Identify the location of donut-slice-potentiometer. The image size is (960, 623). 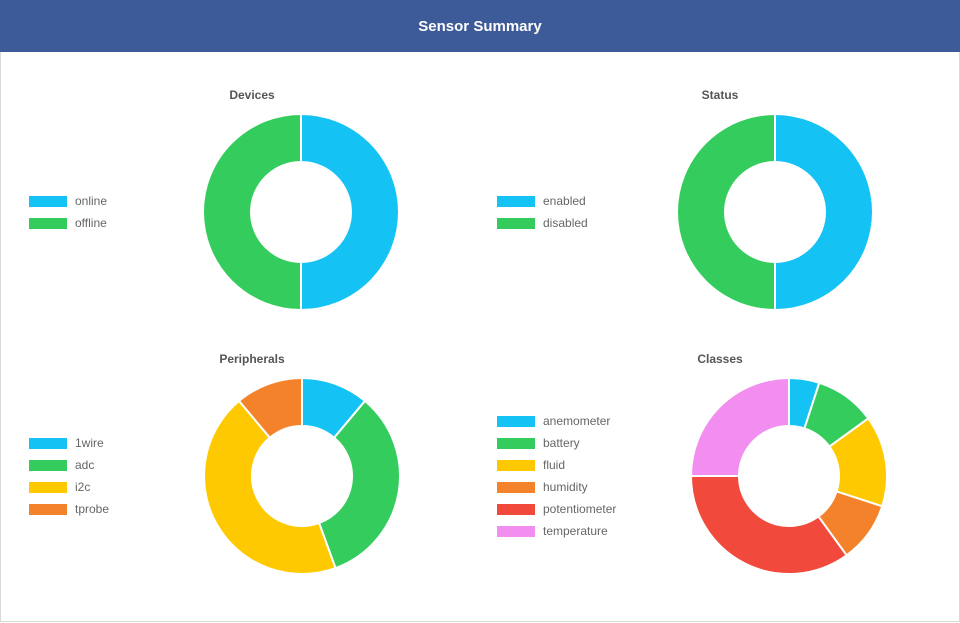
(769, 525).